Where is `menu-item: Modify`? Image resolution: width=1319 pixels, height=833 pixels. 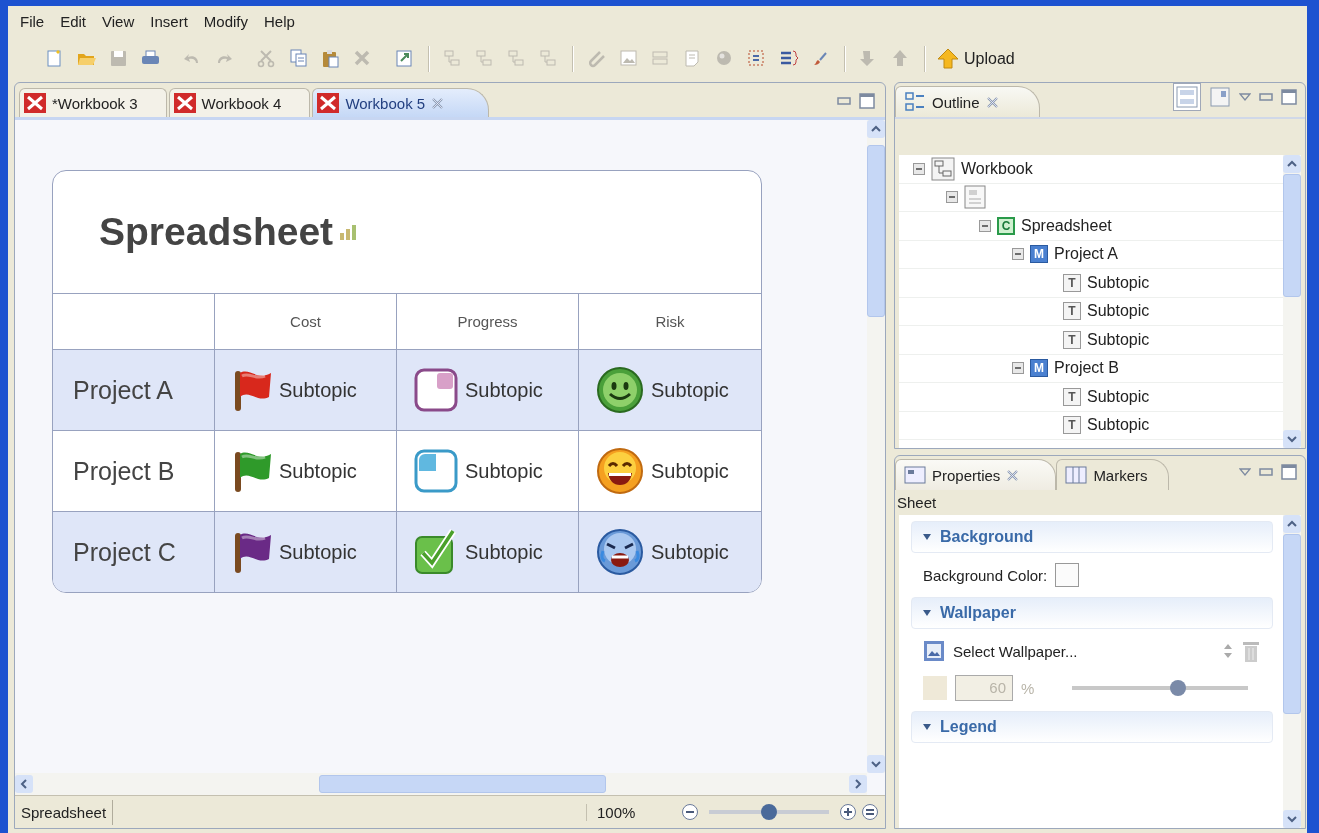 menu-item: Modify is located at coordinates (225, 21).